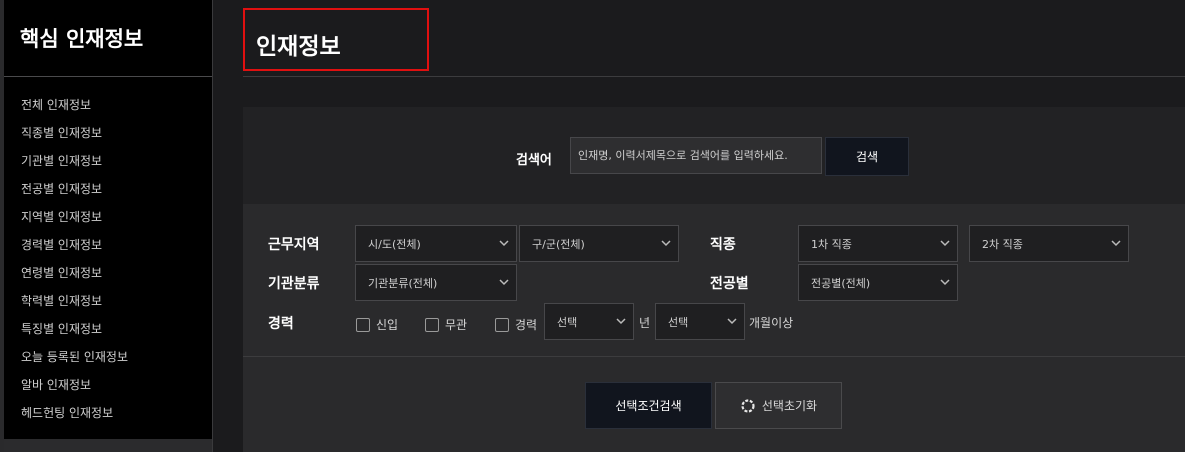 The height and width of the screenshot is (452, 1185). I want to click on years-unit: 년, so click(645, 323).